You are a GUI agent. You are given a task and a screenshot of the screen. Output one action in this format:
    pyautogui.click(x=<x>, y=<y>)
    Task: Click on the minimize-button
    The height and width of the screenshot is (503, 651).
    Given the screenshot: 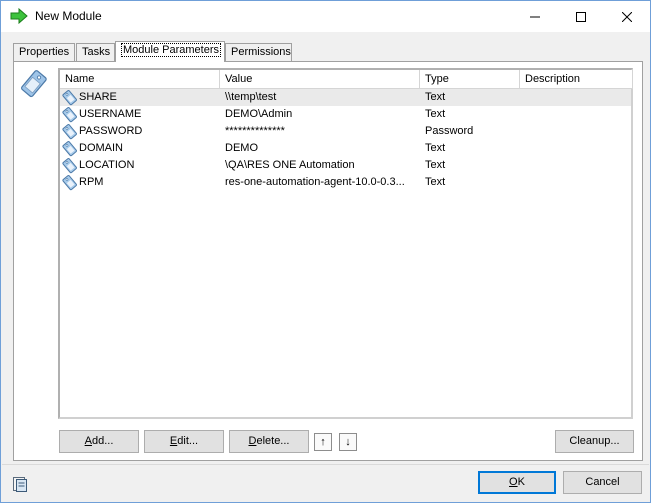 What is the action you would take?
    pyautogui.click(x=535, y=16)
    